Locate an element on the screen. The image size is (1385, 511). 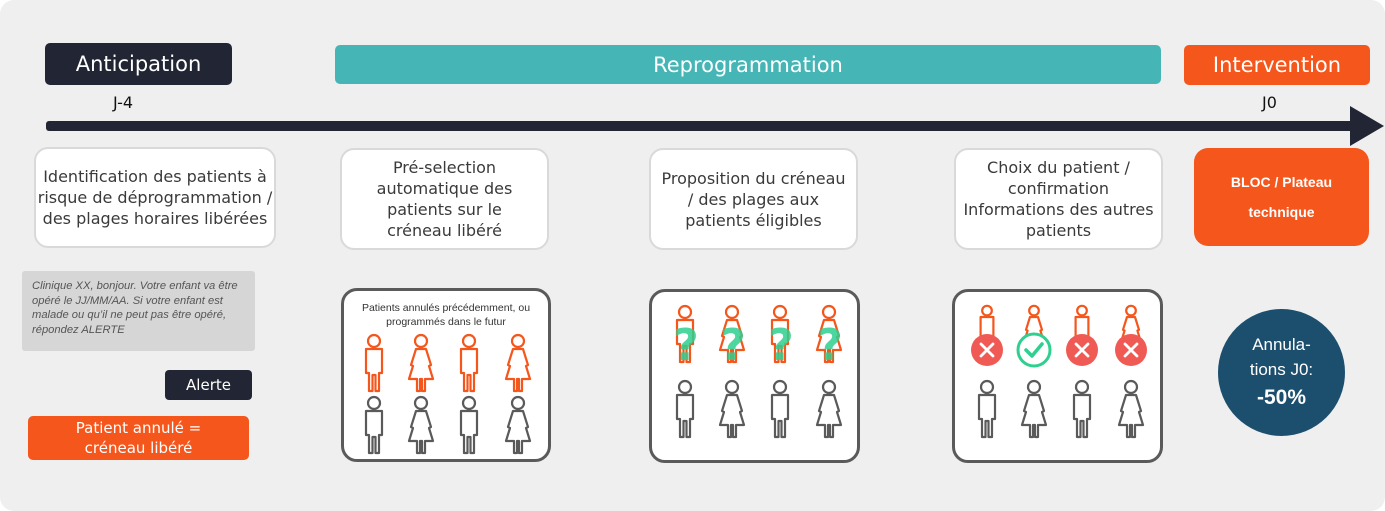
timeline-arrow is located at coordinates (701, 126).